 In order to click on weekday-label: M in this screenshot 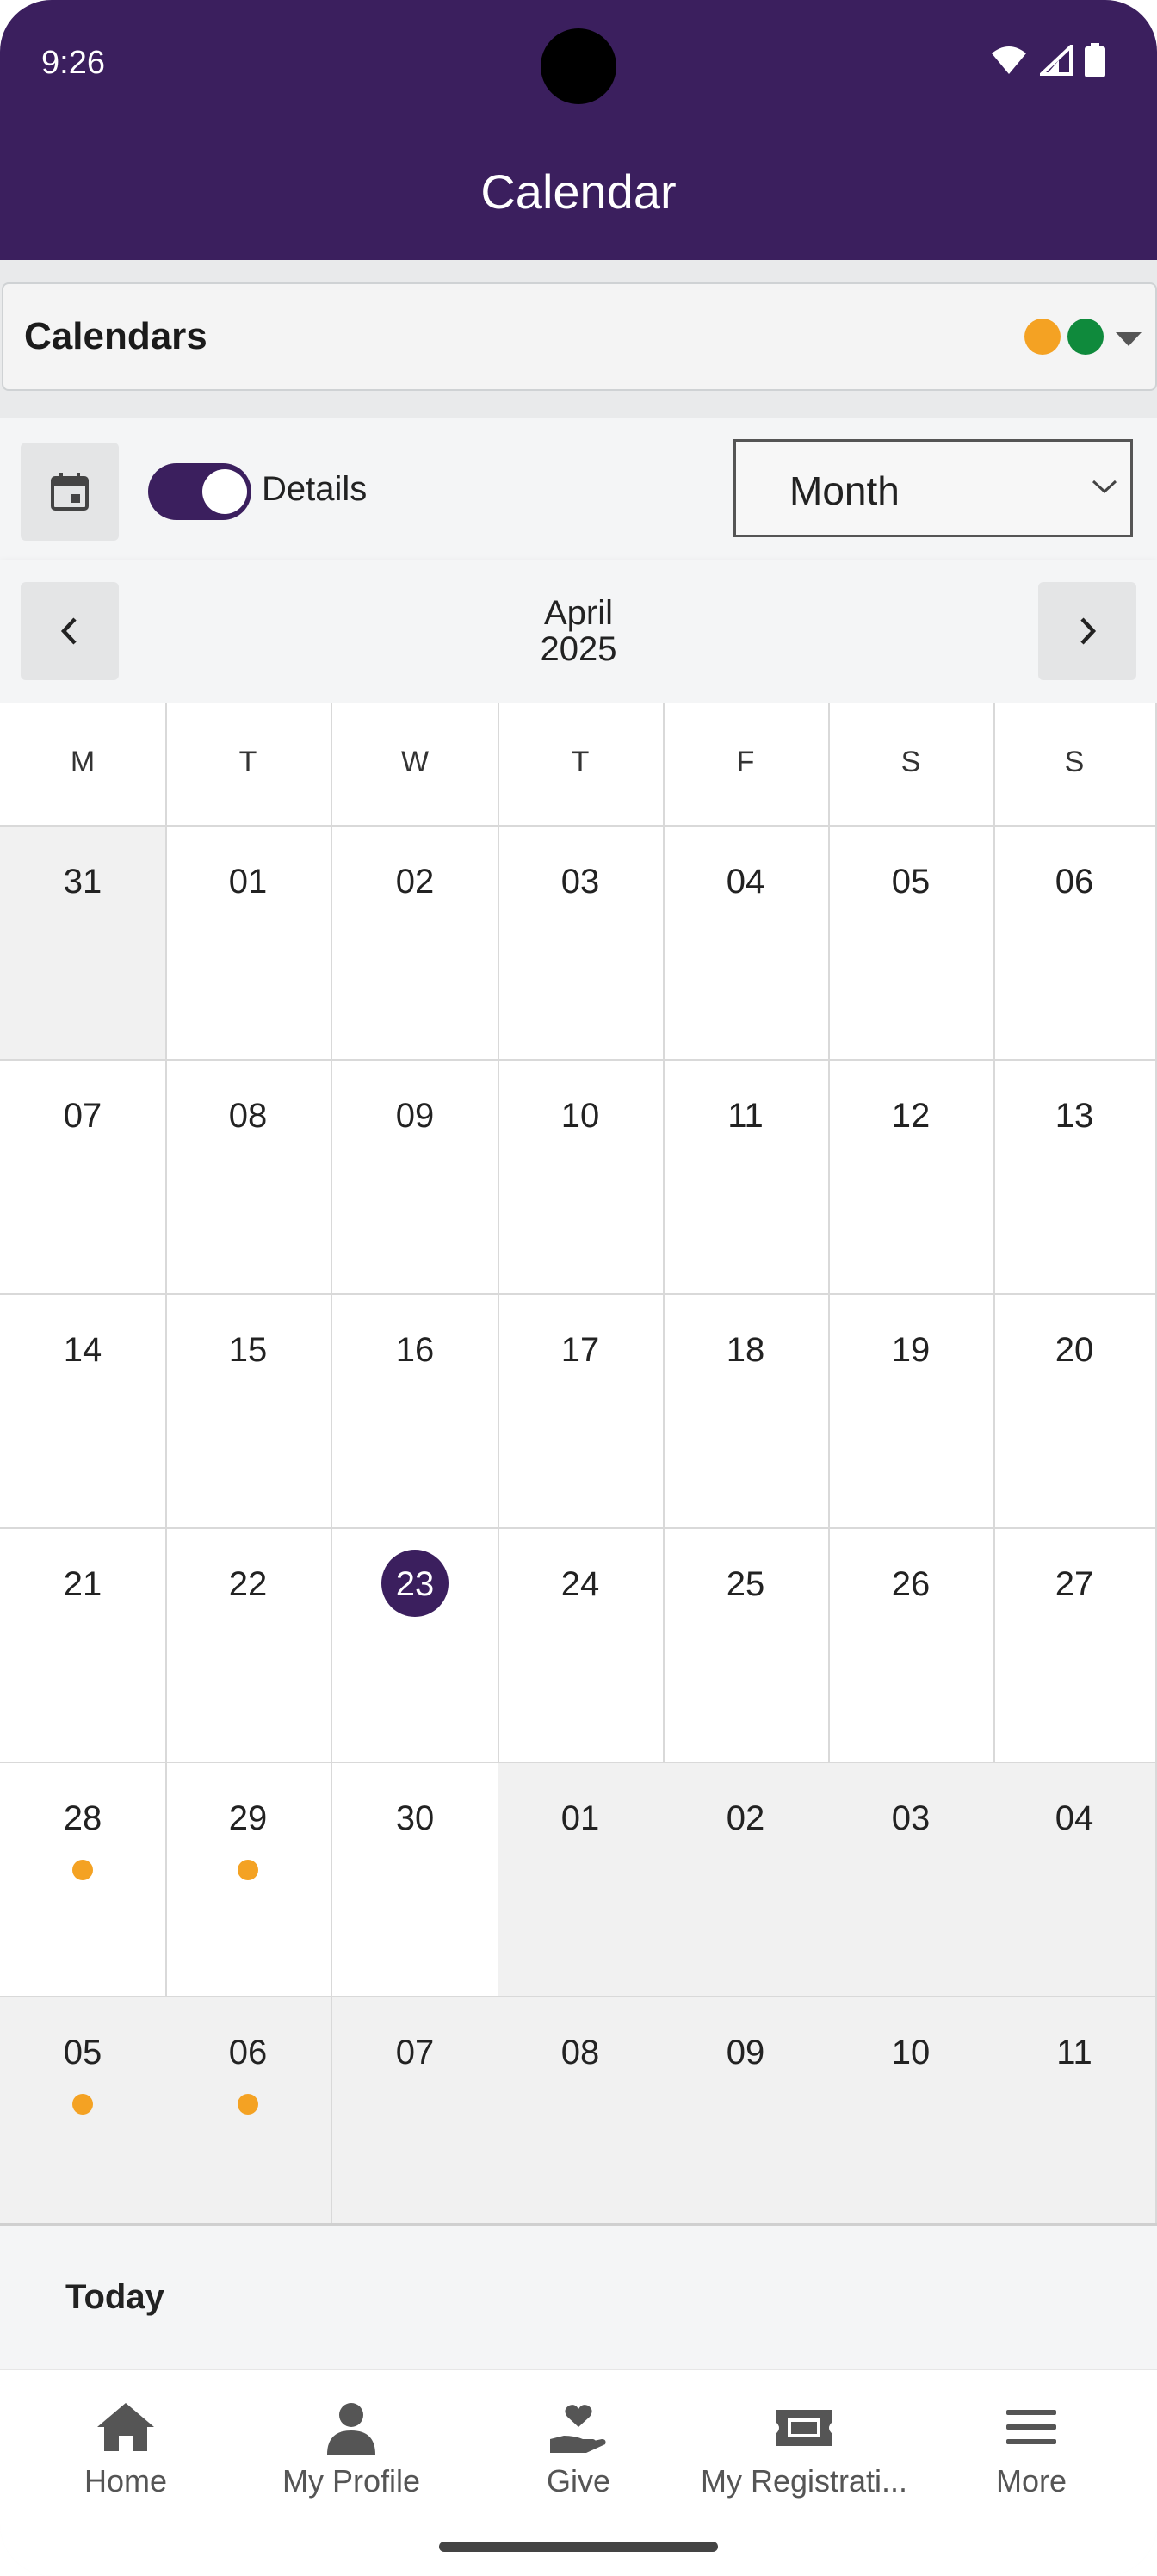, I will do `click(83, 762)`.